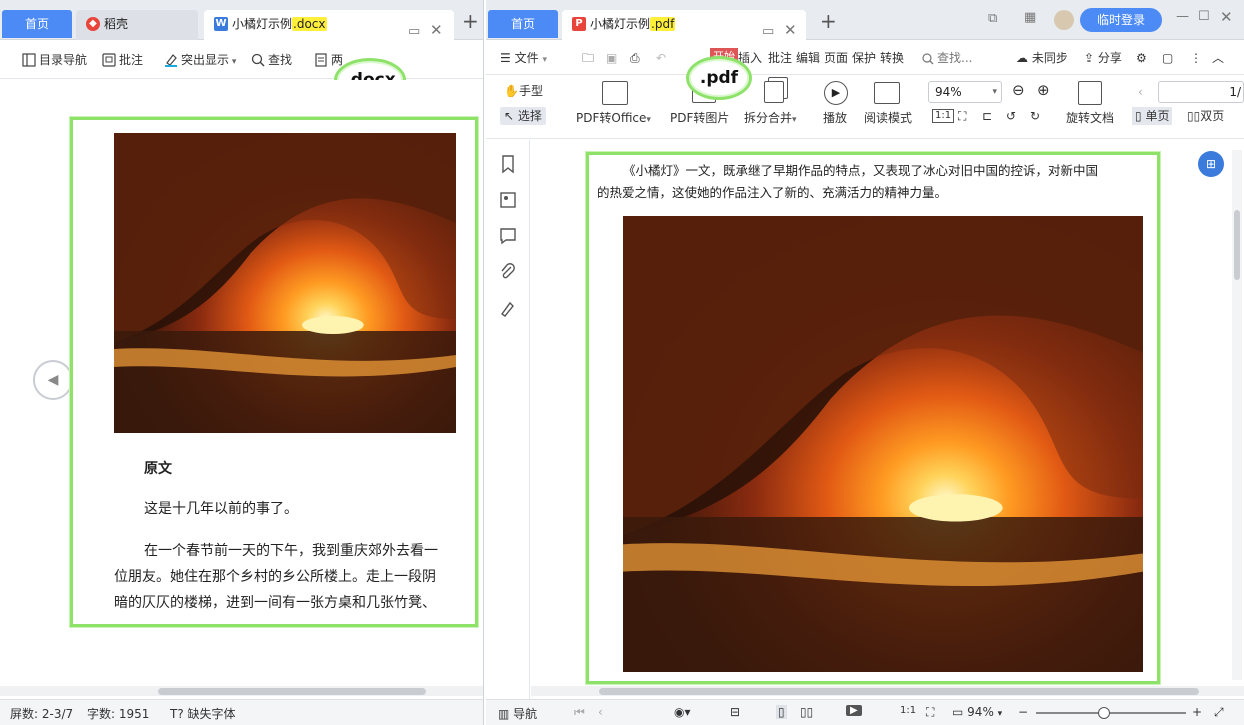  I want to click on missing-font-button: T? 缺失字体, so click(203, 713).